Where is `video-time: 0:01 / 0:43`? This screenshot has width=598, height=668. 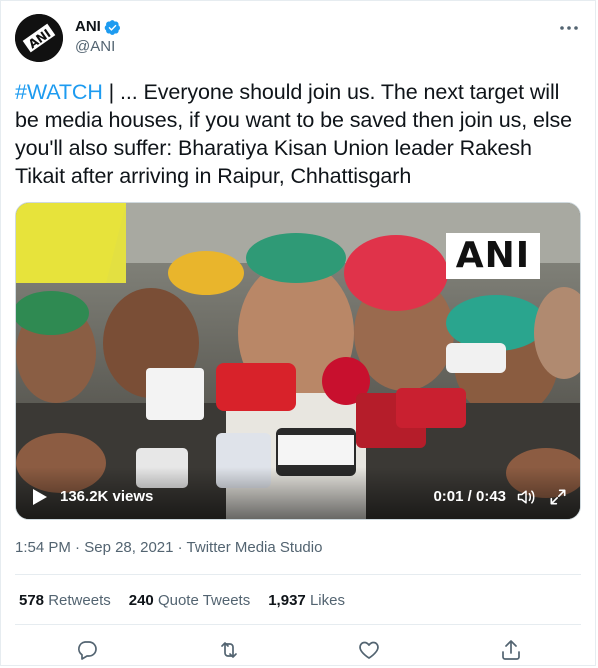 video-time: 0:01 / 0:43 is located at coordinates (469, 496).